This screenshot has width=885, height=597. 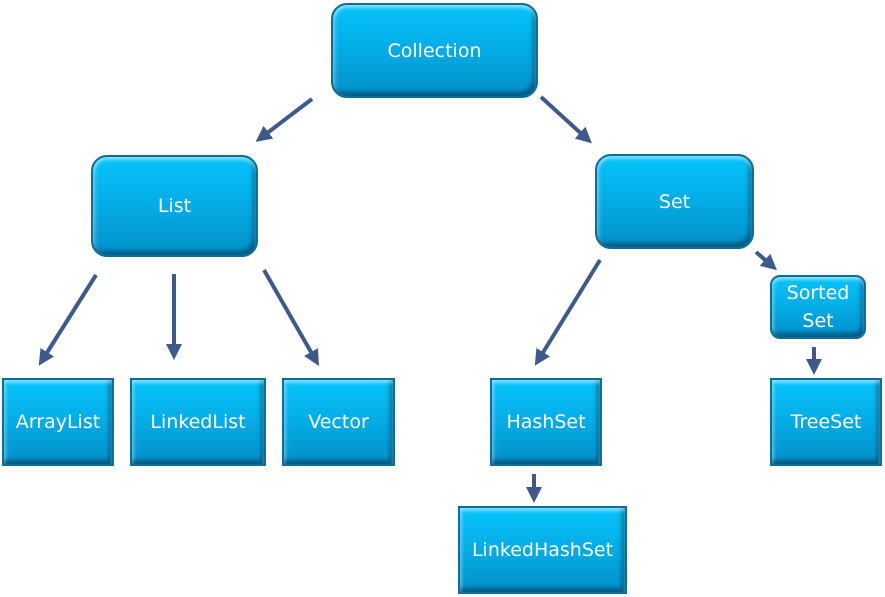 I want to click on arrow-collection-set, so click(x=565, y=119).